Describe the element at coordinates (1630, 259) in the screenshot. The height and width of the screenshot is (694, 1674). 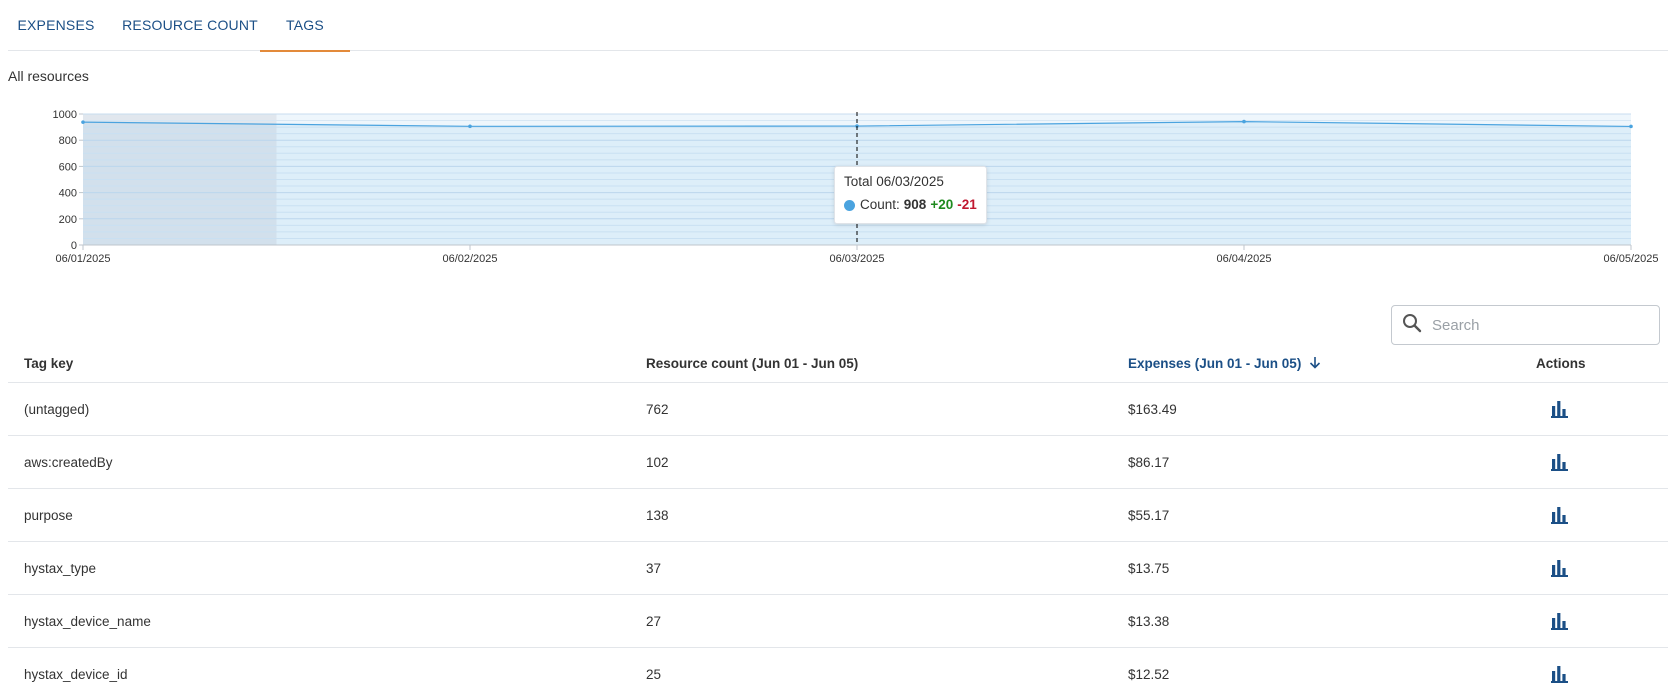
I see `x-tick-label: 06/05/2025` at that location.